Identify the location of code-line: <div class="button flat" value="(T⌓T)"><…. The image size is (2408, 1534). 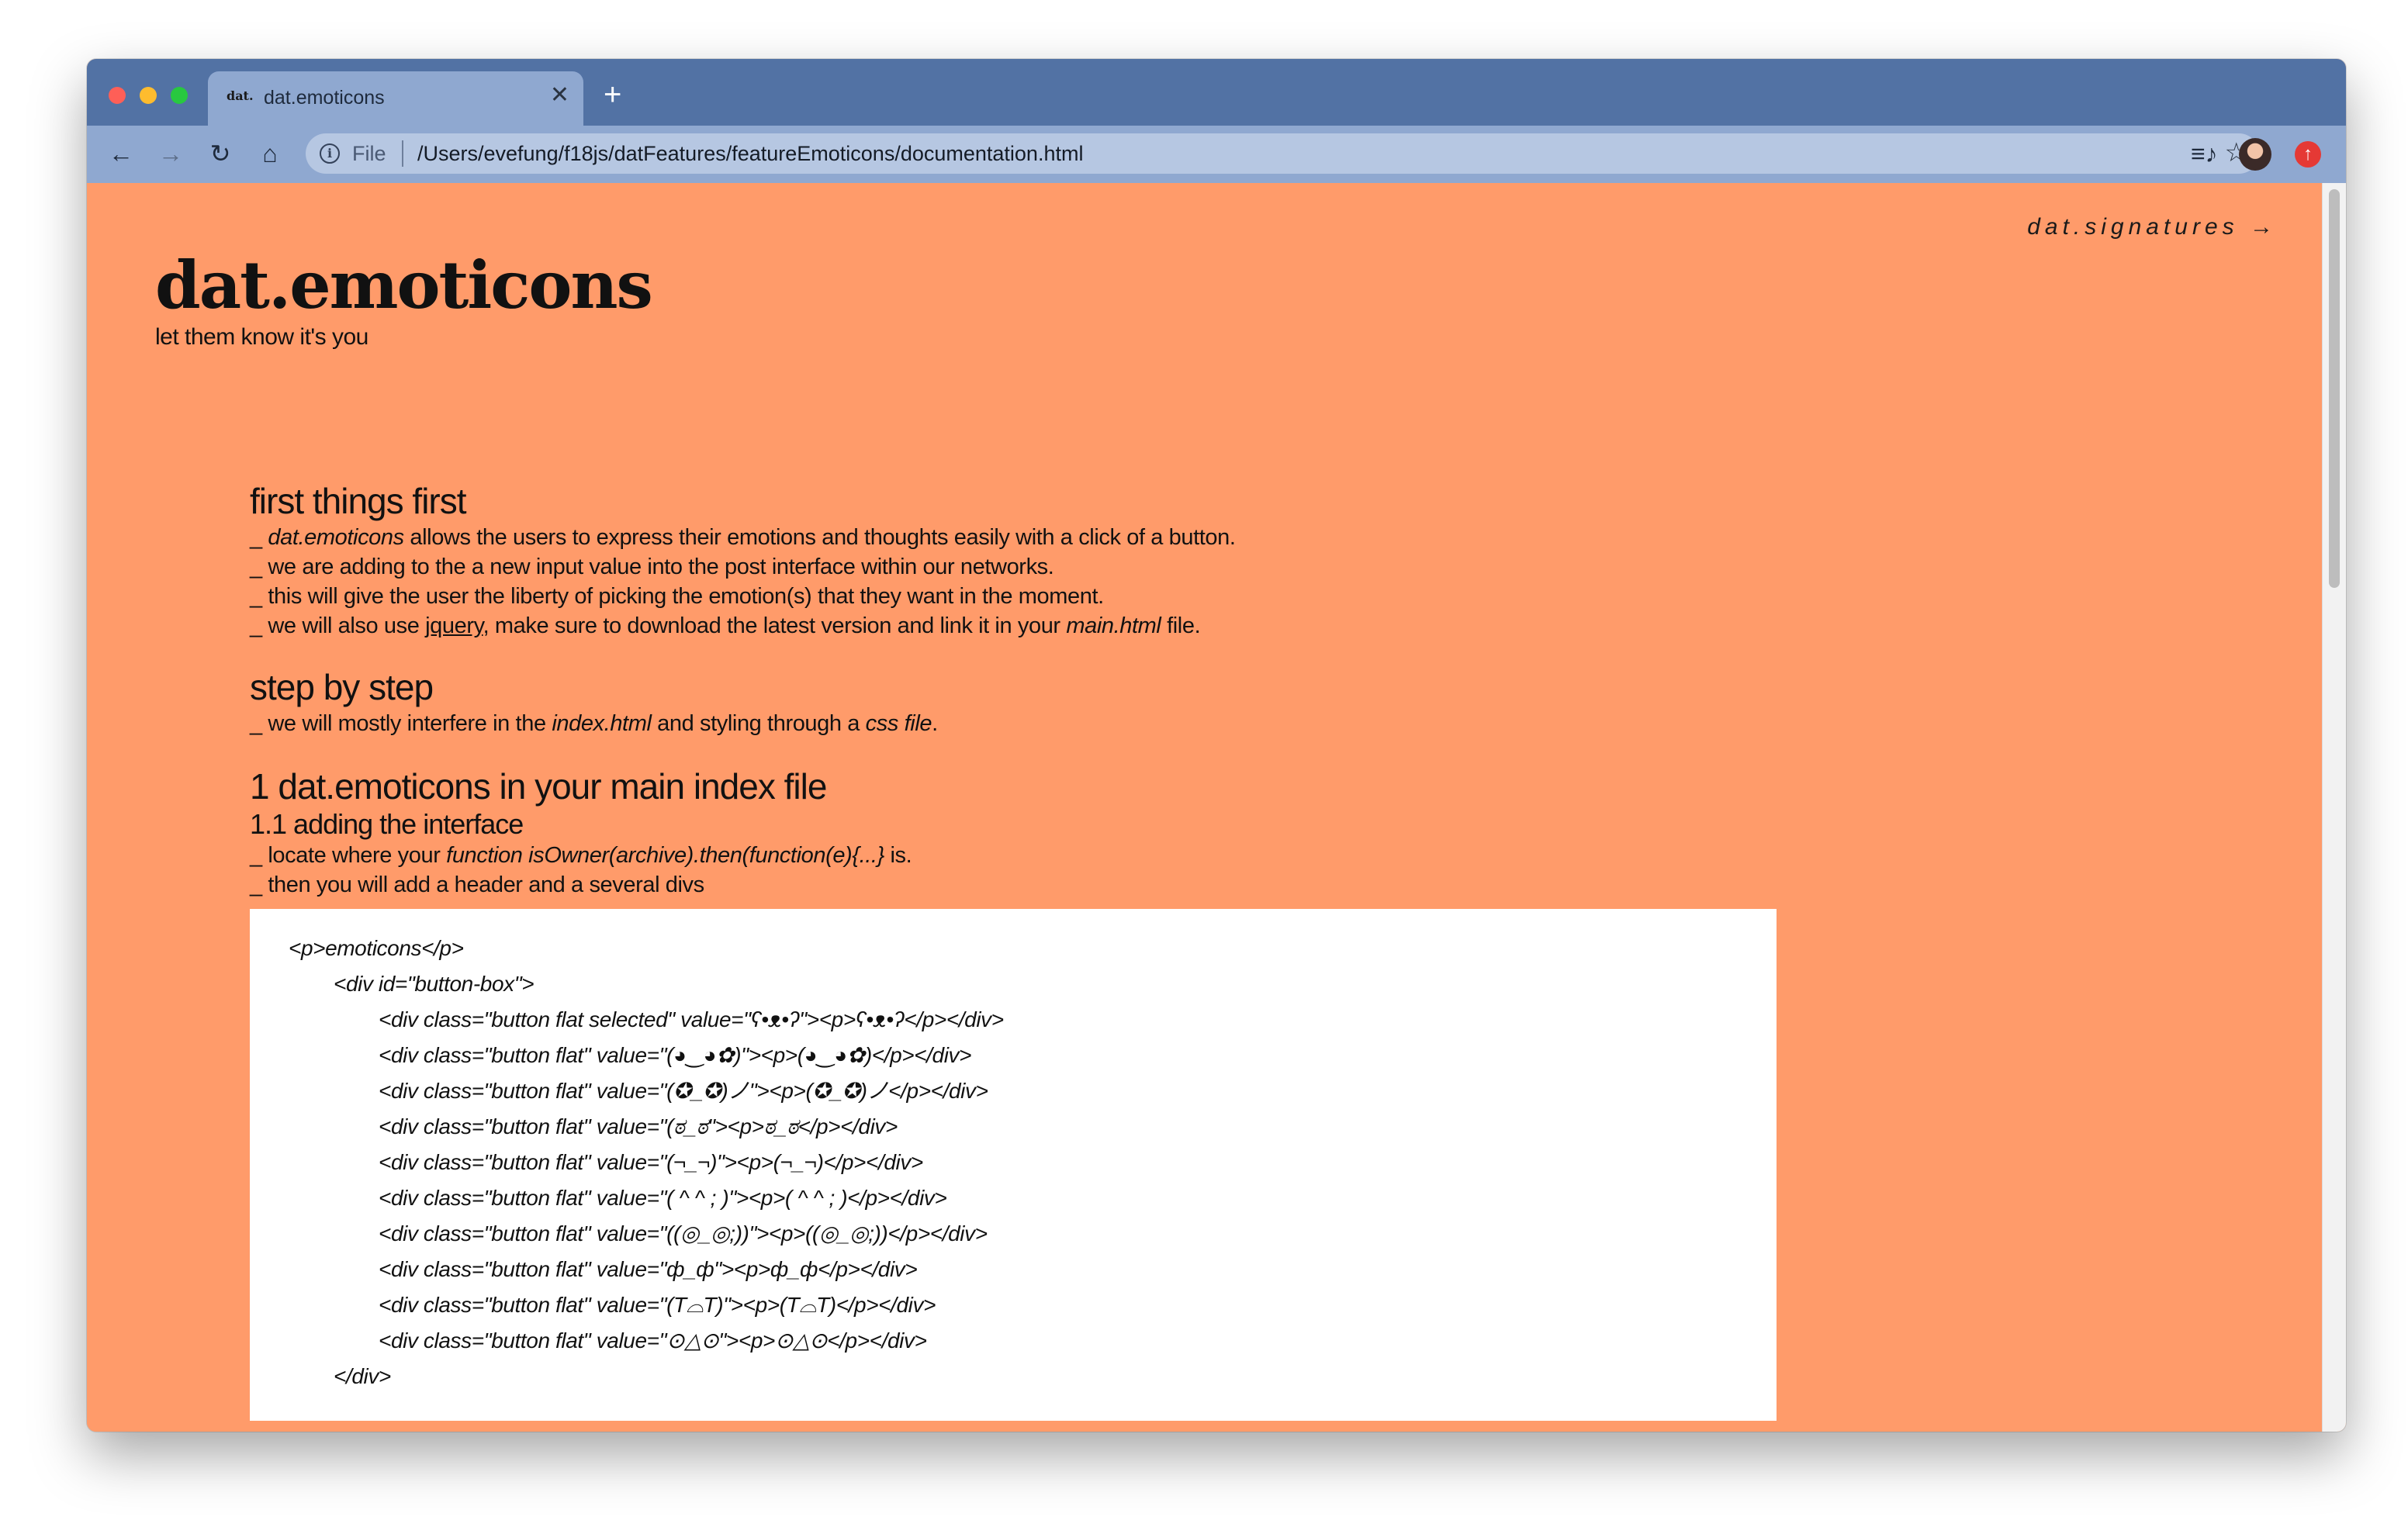
(657, 1305).